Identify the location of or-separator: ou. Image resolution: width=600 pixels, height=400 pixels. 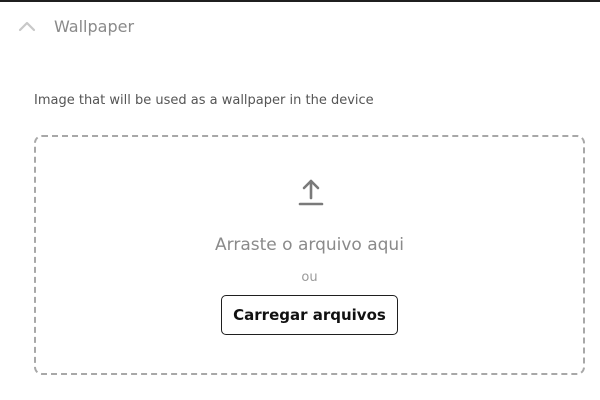
(309, 277).